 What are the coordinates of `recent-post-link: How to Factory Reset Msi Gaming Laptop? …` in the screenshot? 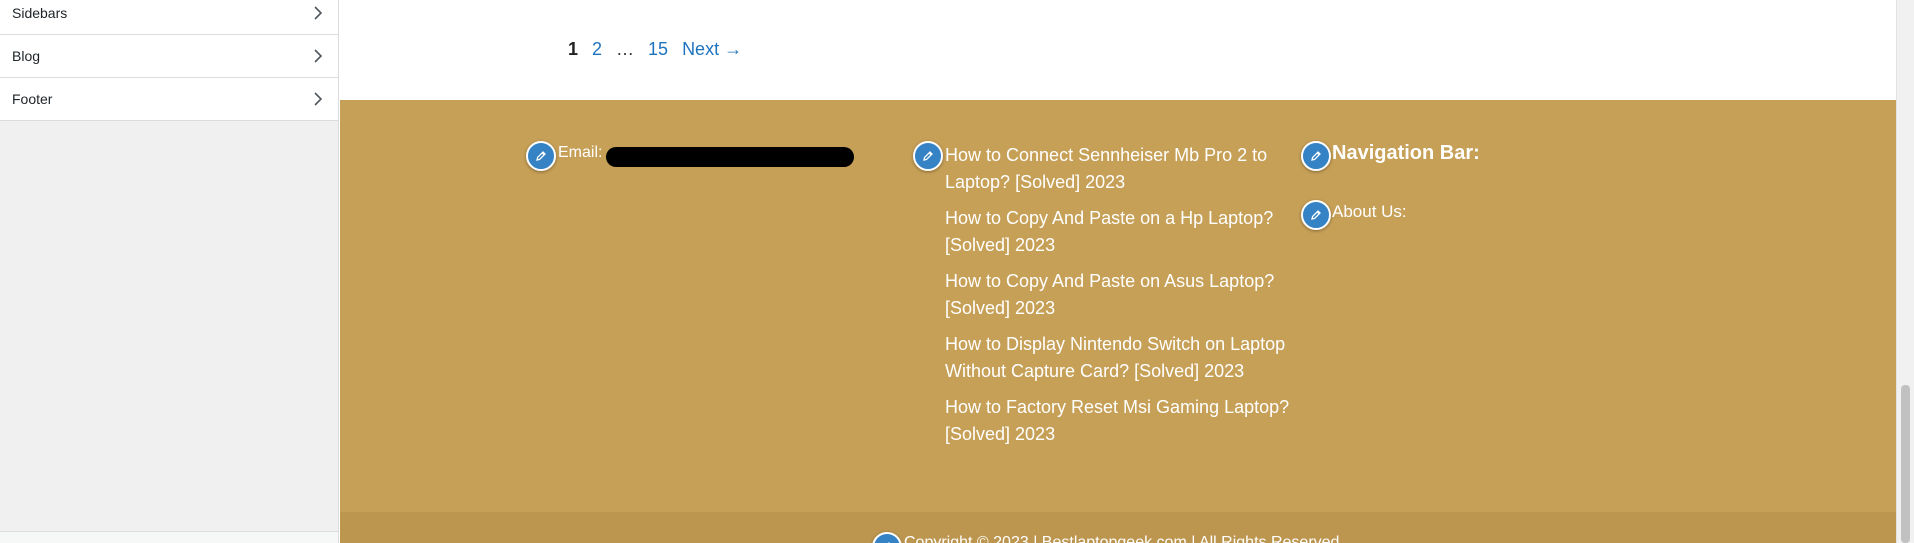 It's located at (1120, 421).